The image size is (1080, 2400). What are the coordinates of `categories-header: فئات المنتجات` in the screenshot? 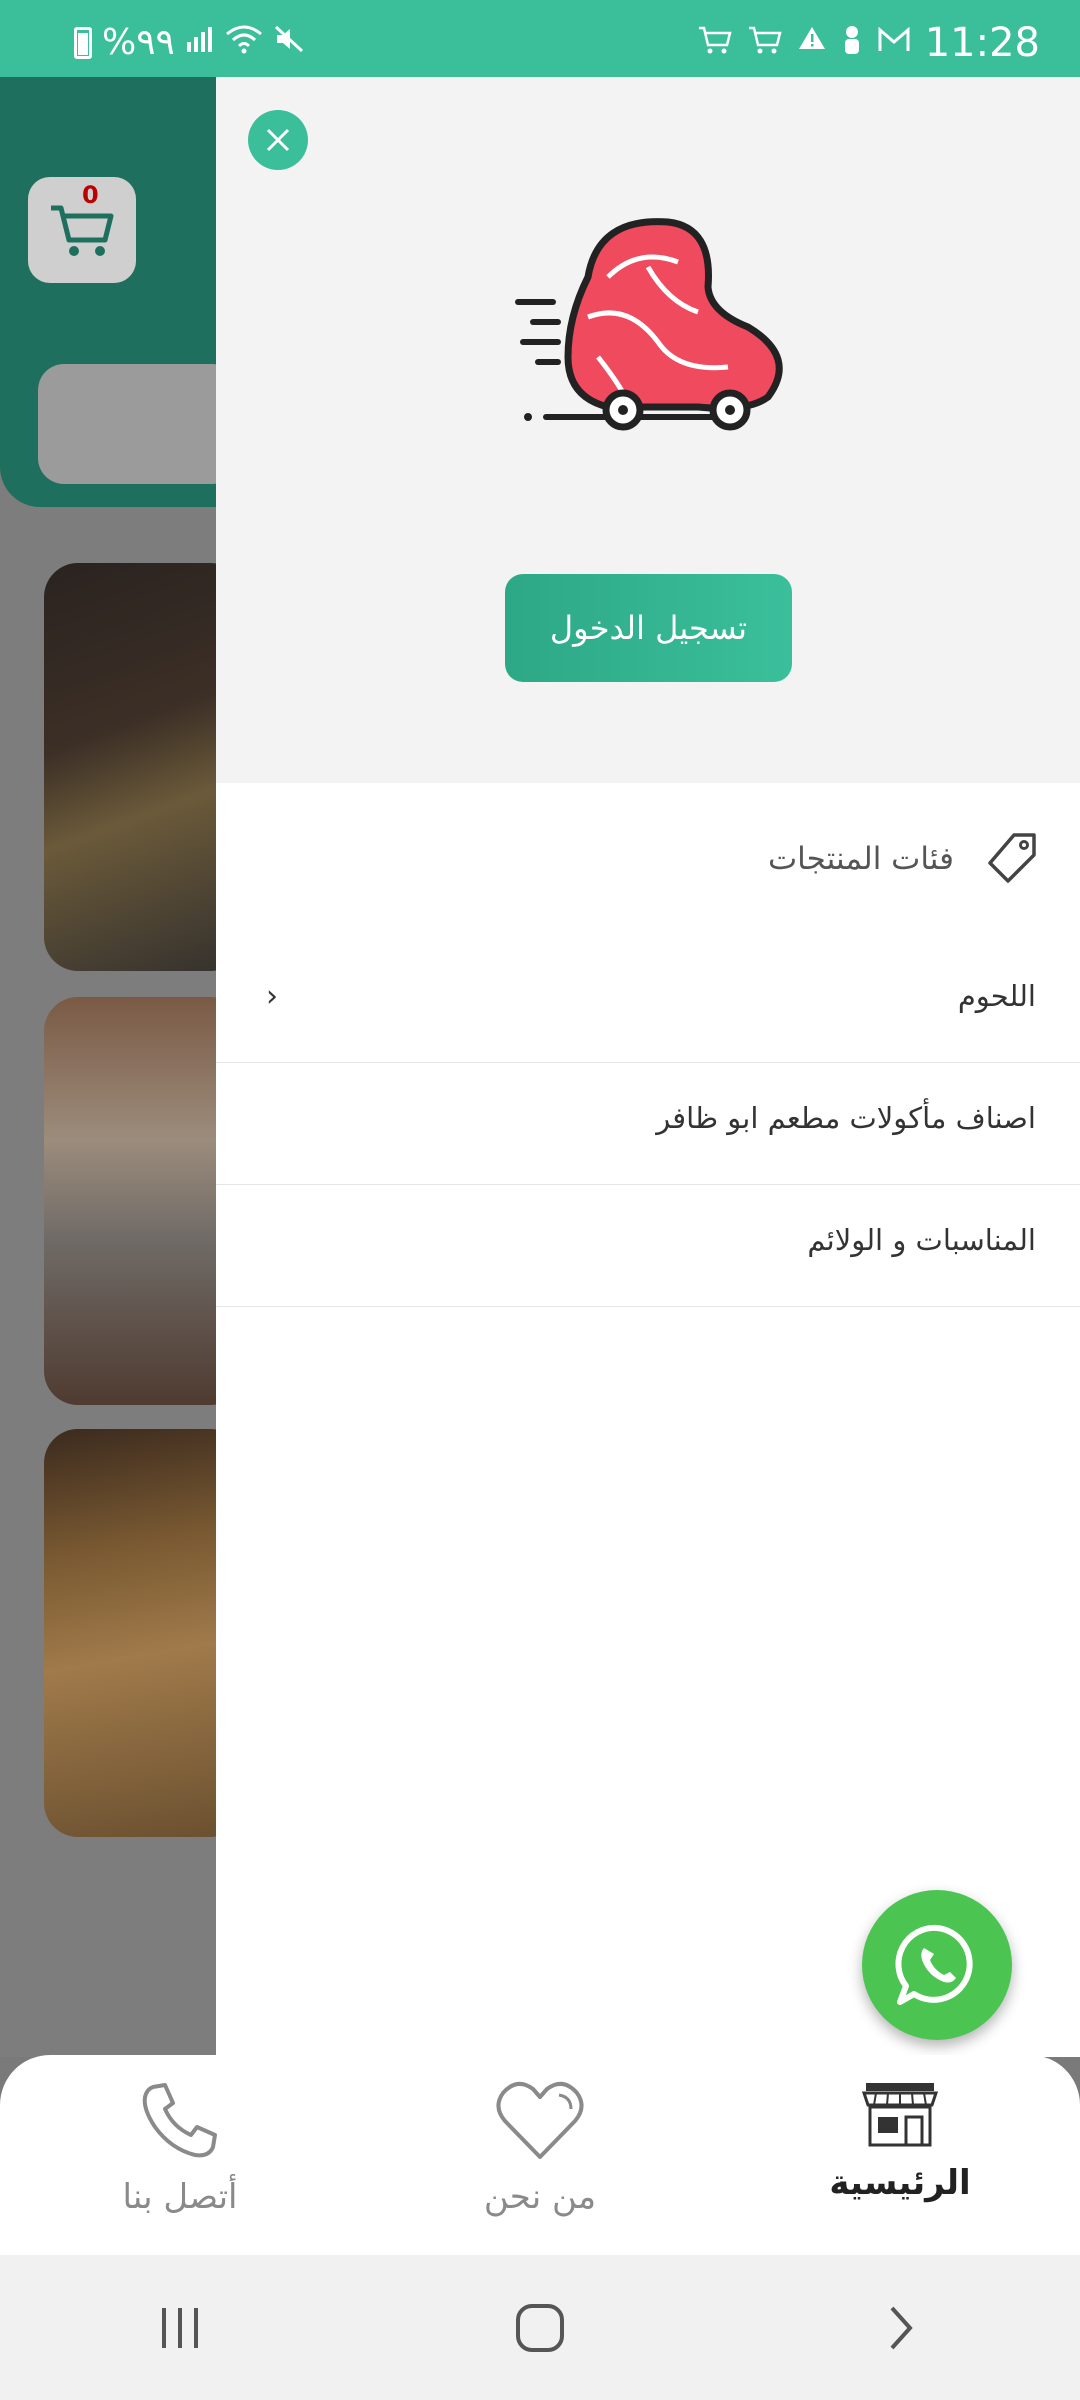 It's located at (904, 859).